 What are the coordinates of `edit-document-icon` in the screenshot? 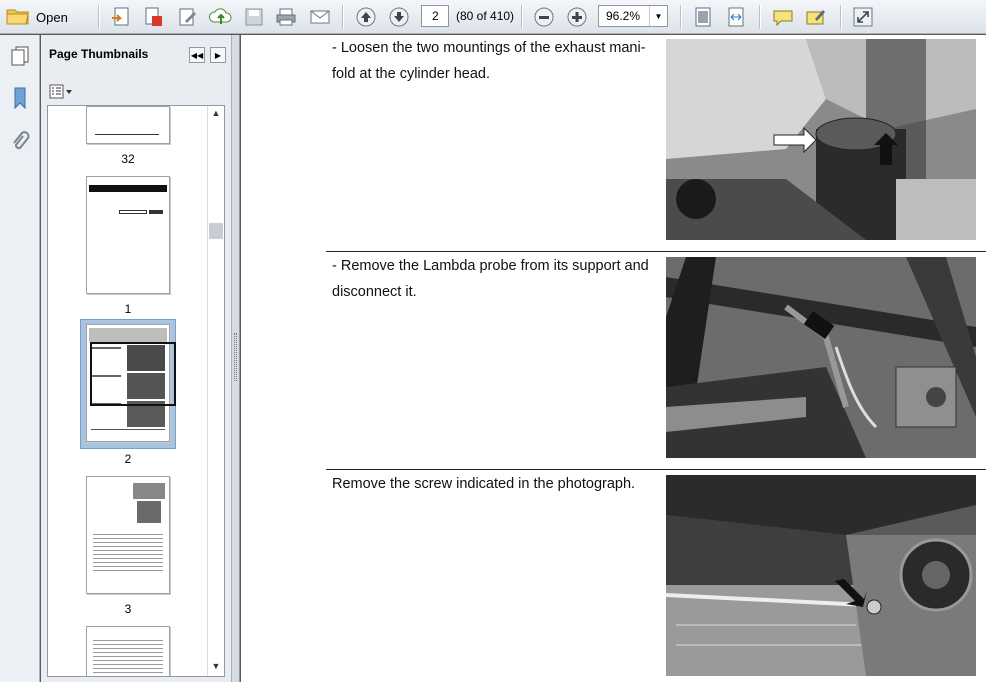 It's located at (188, 17).